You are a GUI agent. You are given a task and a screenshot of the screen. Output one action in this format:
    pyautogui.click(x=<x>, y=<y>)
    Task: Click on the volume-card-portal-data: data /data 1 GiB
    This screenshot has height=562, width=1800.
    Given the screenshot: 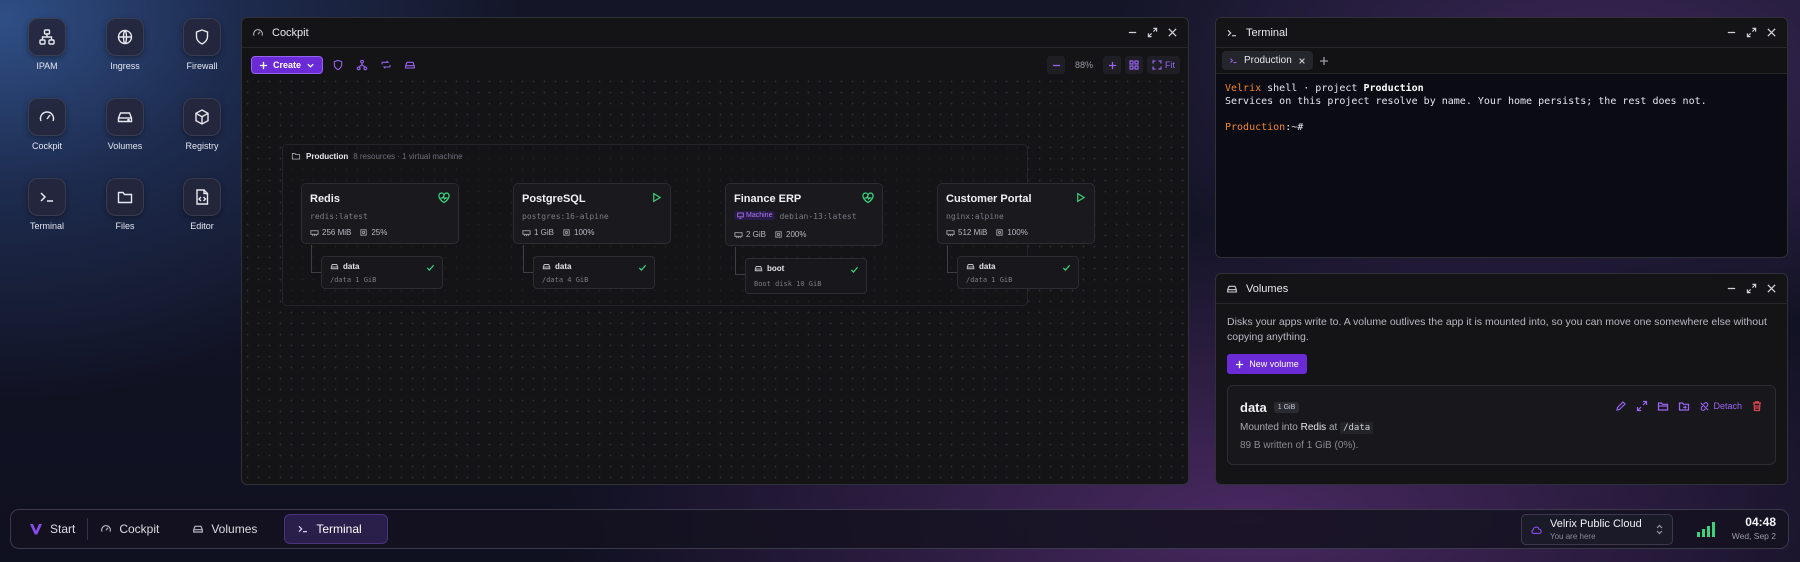 What is the action you would take?
    pyautogui.click(x=1018, y=272)
    